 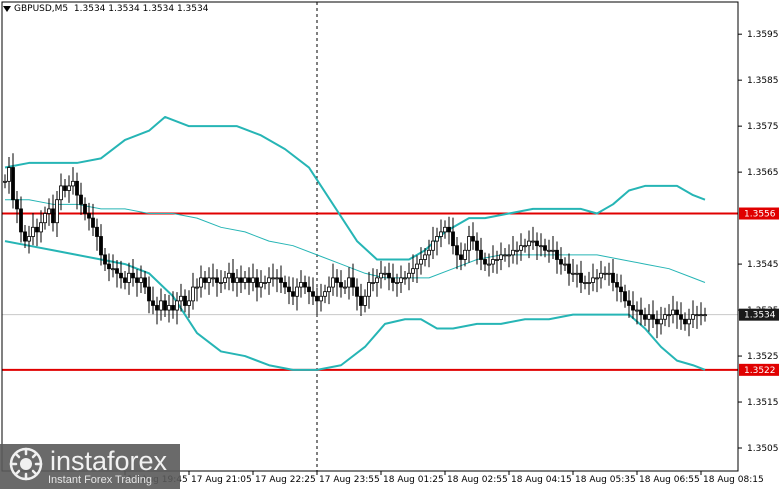 I want to click on y-tick-label: 1.3575, so click(x=763, y=127).